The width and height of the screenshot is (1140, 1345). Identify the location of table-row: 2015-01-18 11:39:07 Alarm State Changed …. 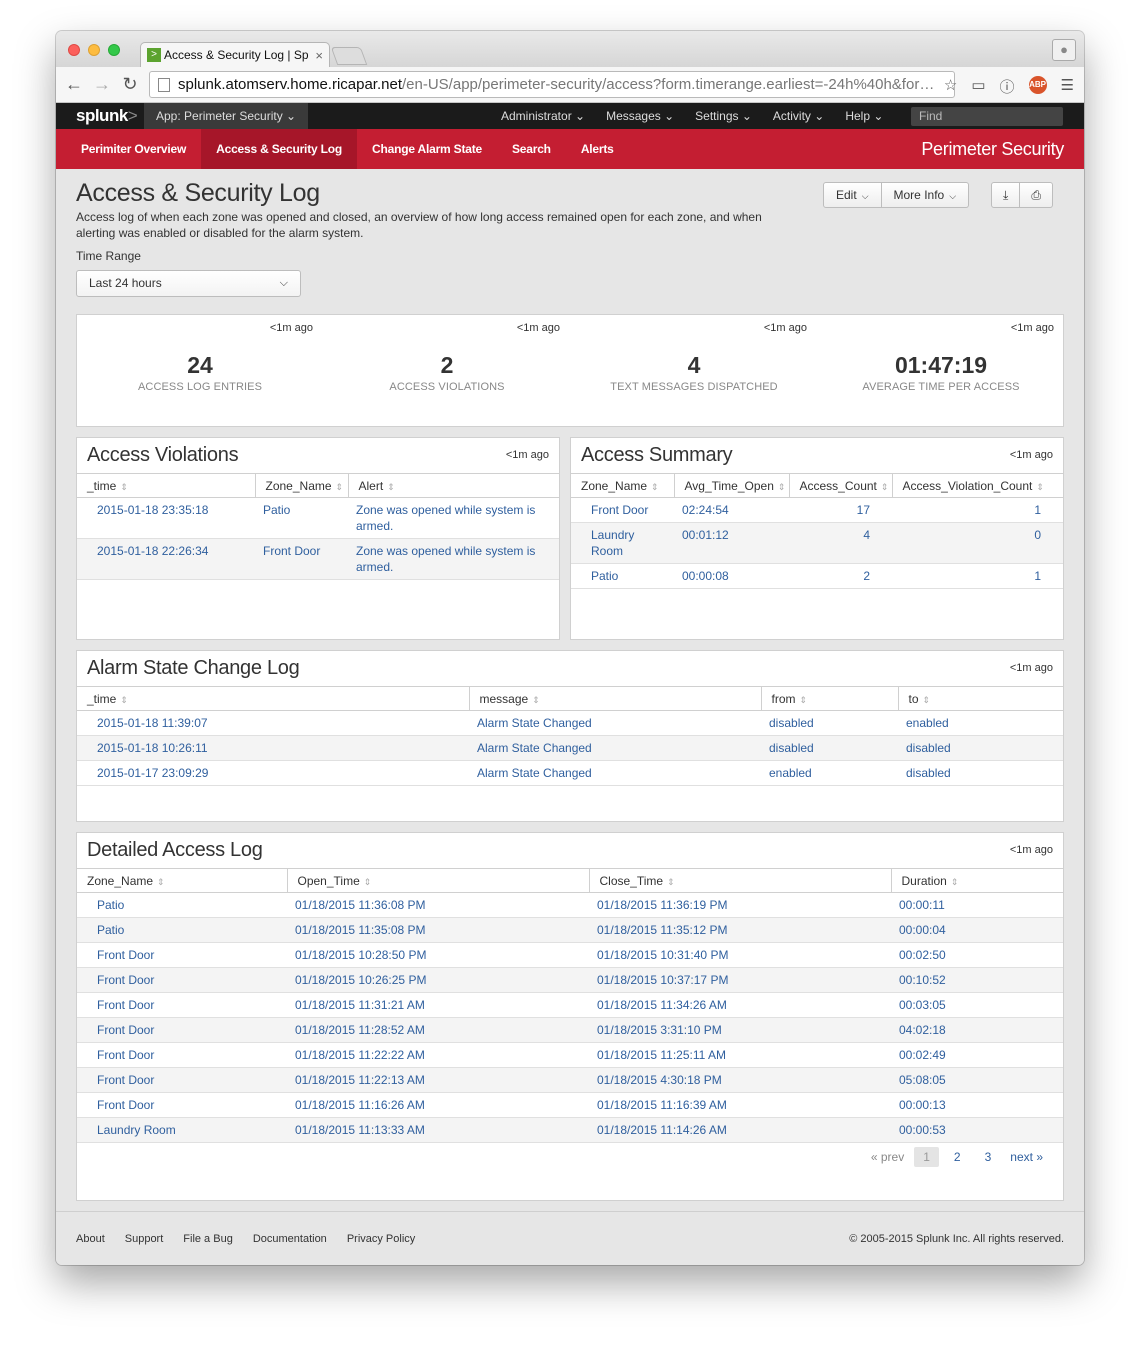
(570, 723).